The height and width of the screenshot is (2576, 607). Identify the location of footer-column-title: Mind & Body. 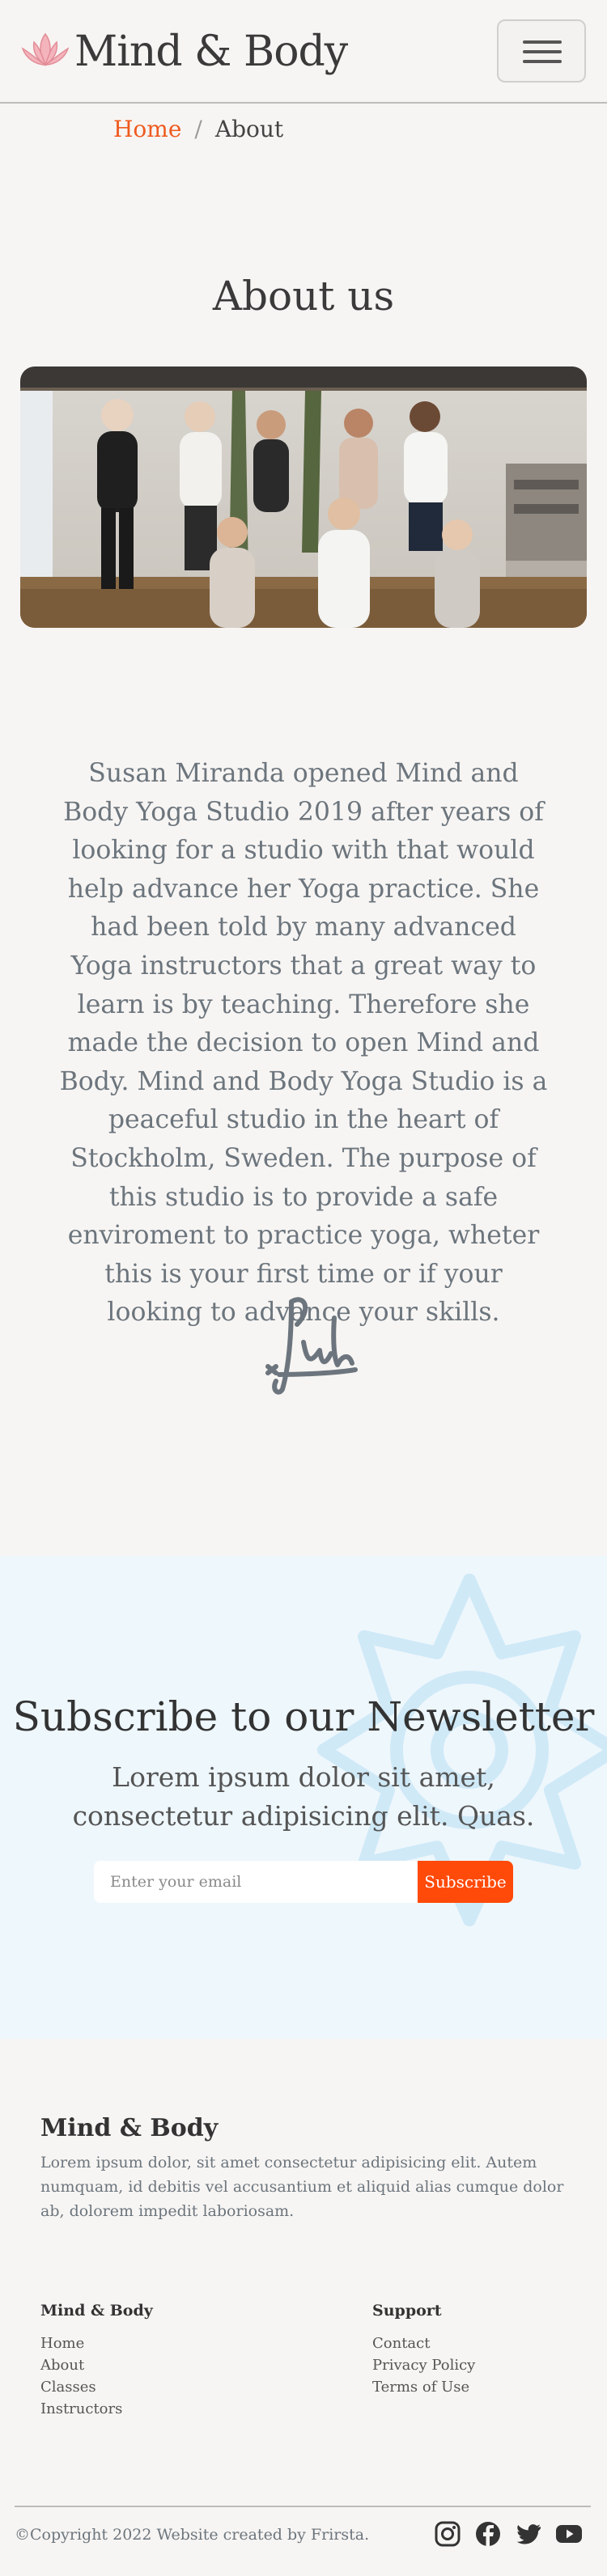
(96, 2311).